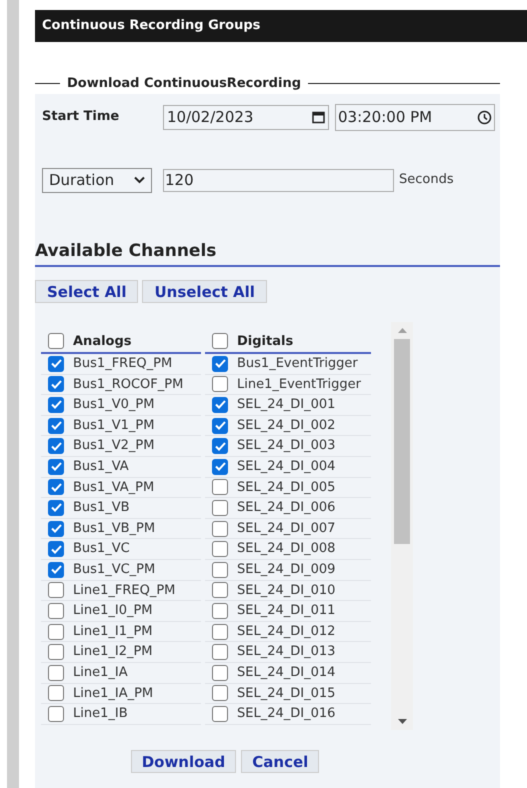 The height and width of the screenshot is (788, 527). Describe the element at coordinates (113, 425) in the screenshot. I see `channel-name: Bus1_V1_PM` at that location.